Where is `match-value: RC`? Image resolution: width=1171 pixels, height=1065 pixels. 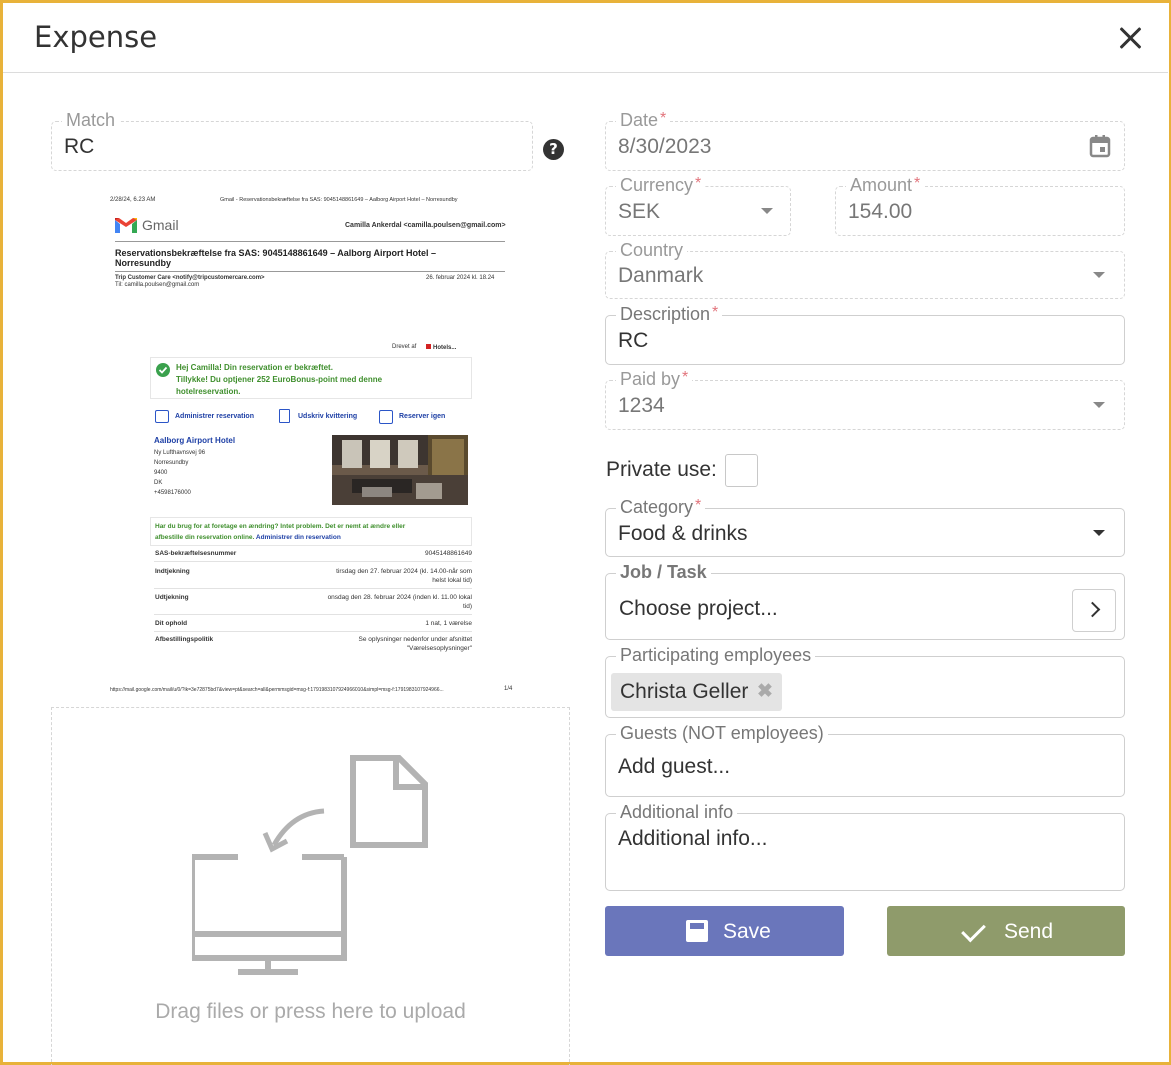
match-value: RC is located at coordinates (79, 146).